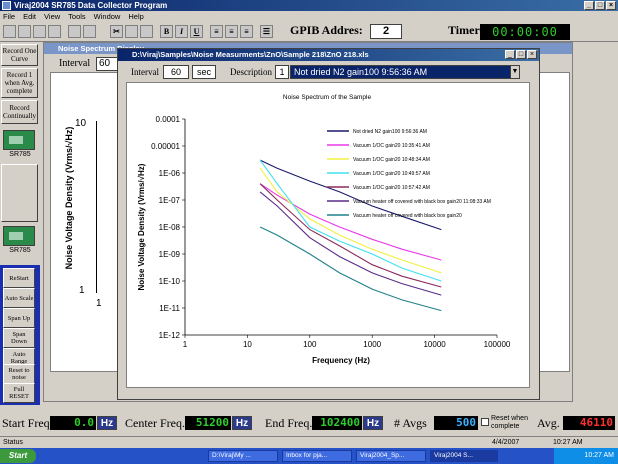 This screenshot has width=618, height=464. Describe the element at coordinates (548, 423) in the screenshot. I see `avg-label: Avg.` at that location.